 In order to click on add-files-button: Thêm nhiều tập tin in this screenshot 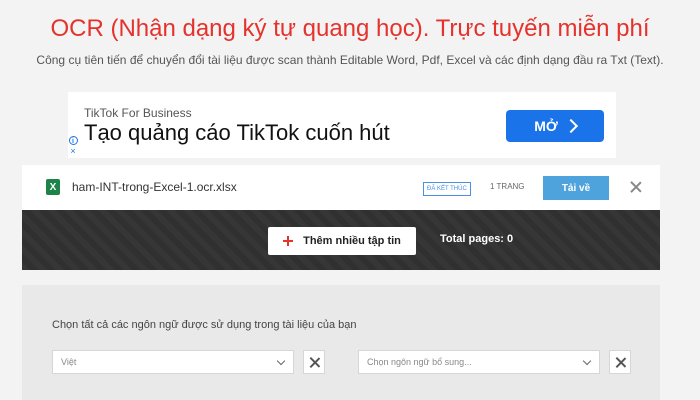, I will do `click(342, 241)`.